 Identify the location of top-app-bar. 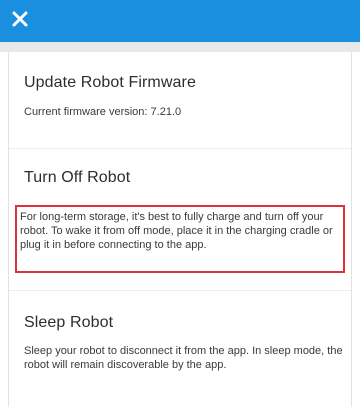
(180, 21).